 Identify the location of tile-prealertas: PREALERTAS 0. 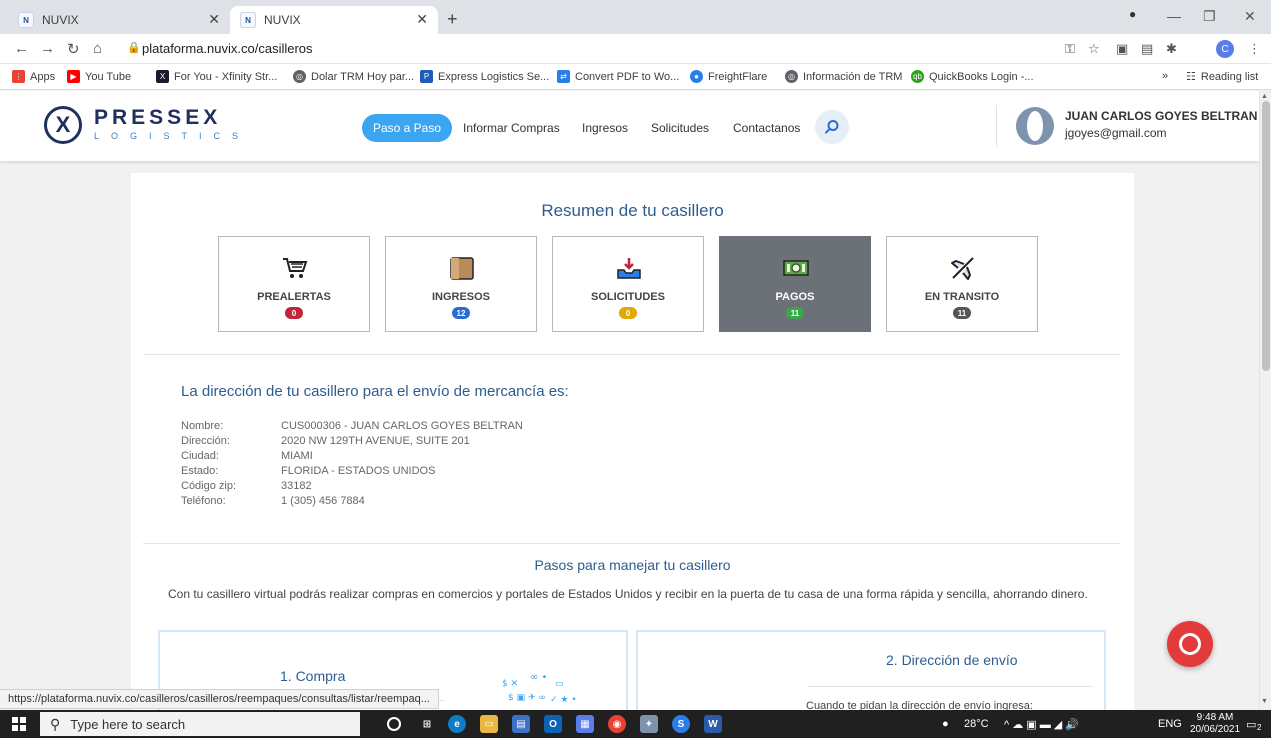
(294, 284).